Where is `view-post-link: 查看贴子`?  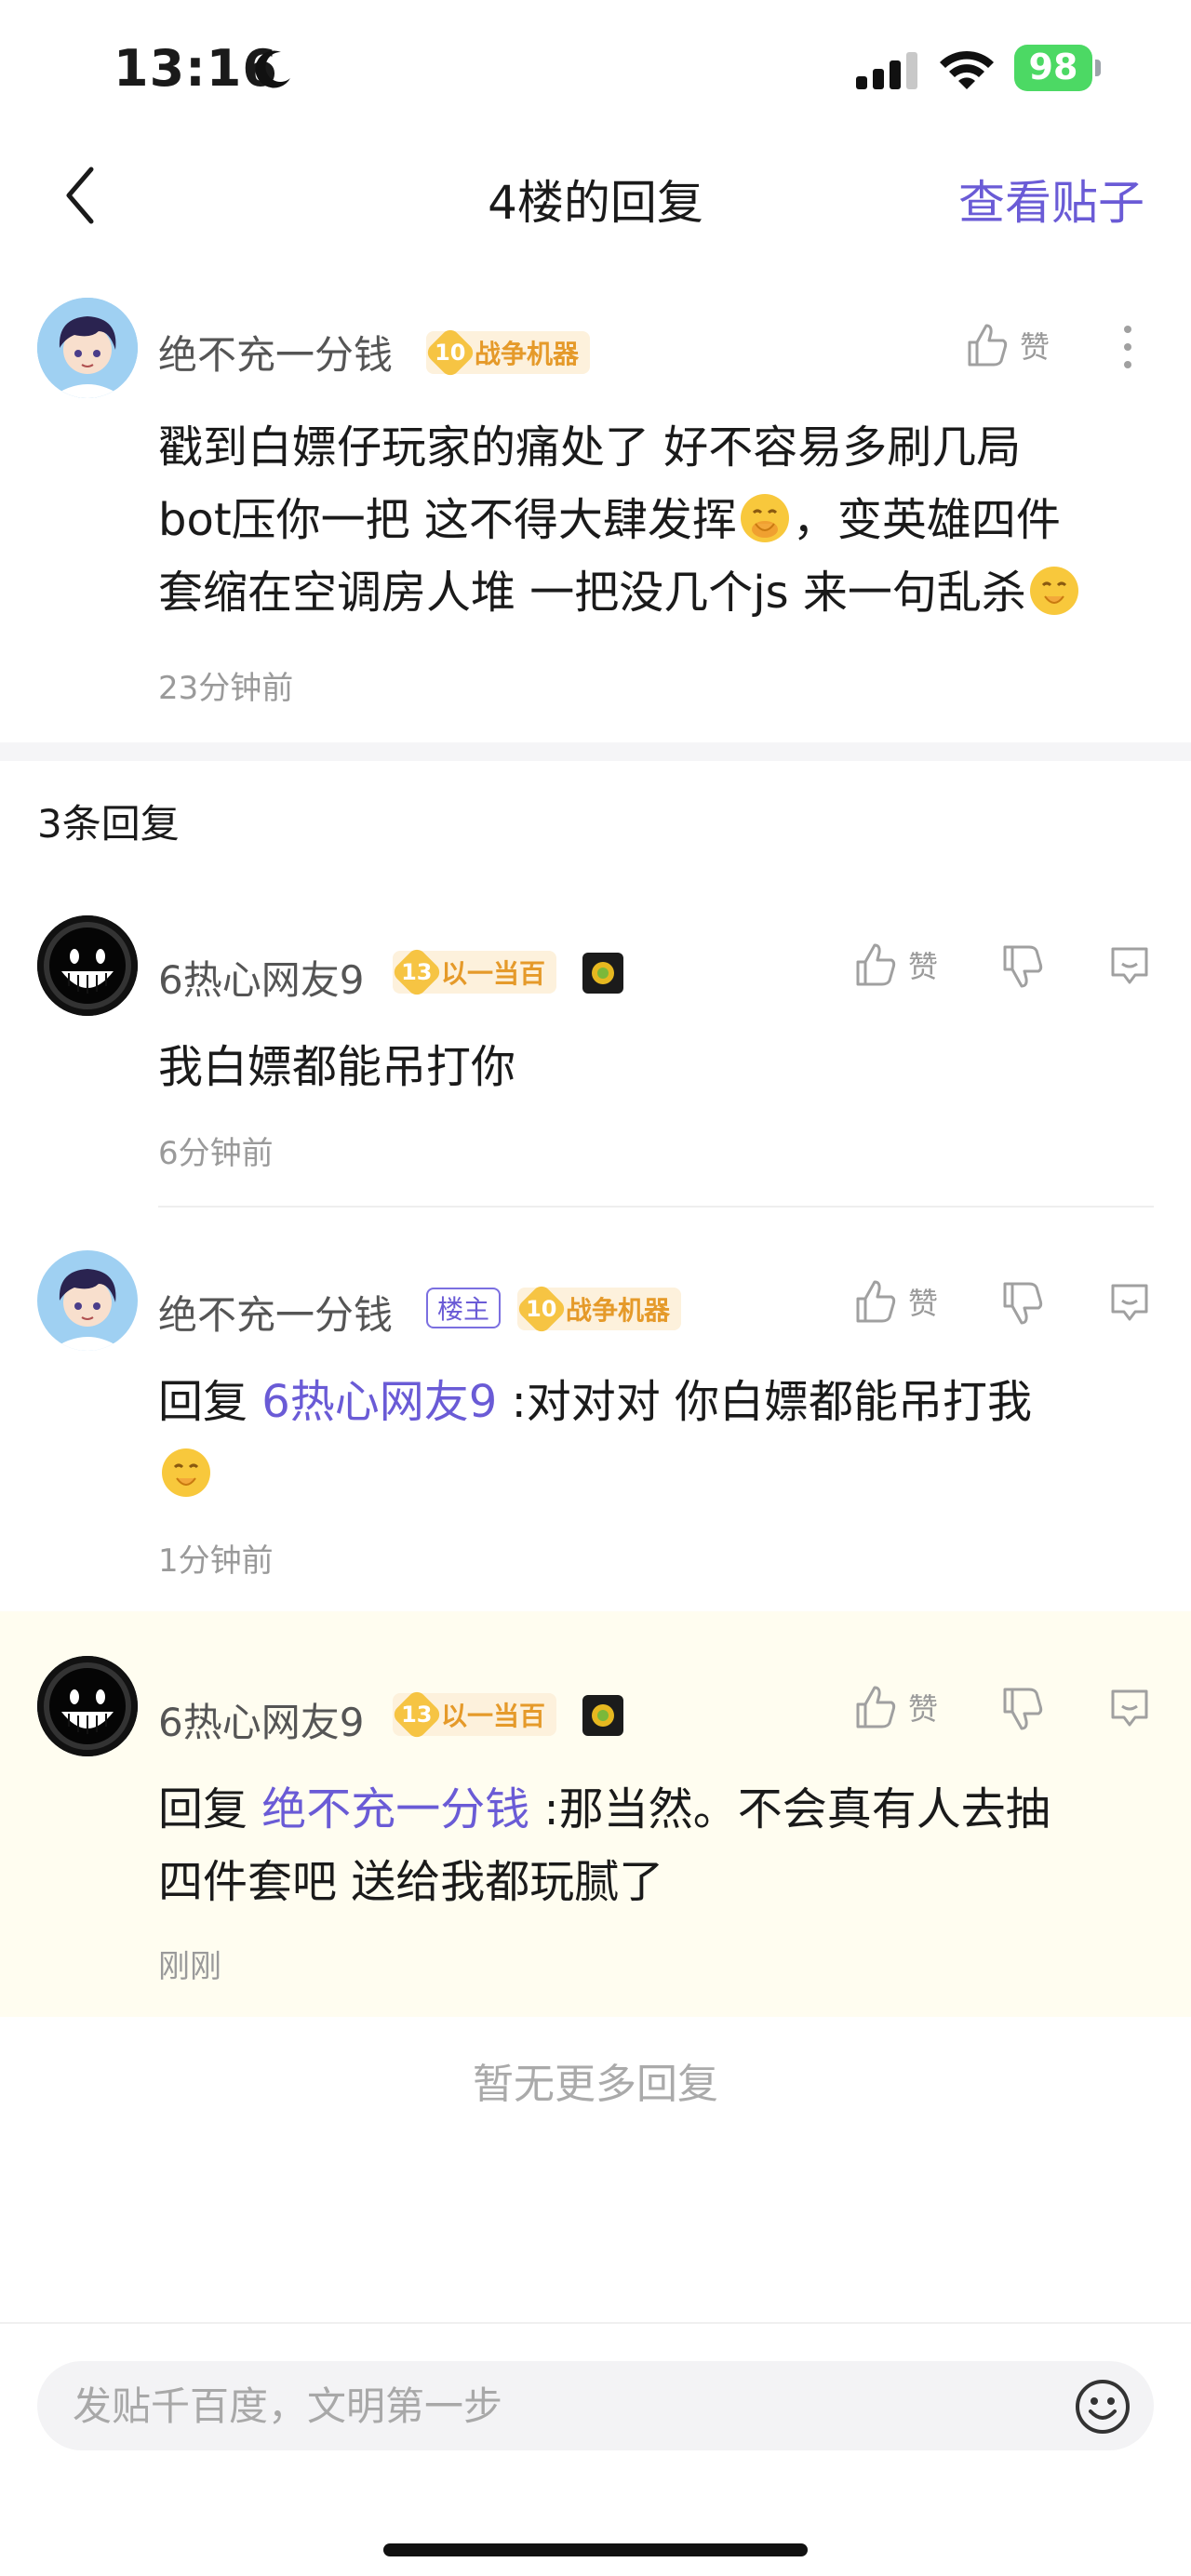 view-post-link: 查看贴子 is located at coordinates (1051, 199).